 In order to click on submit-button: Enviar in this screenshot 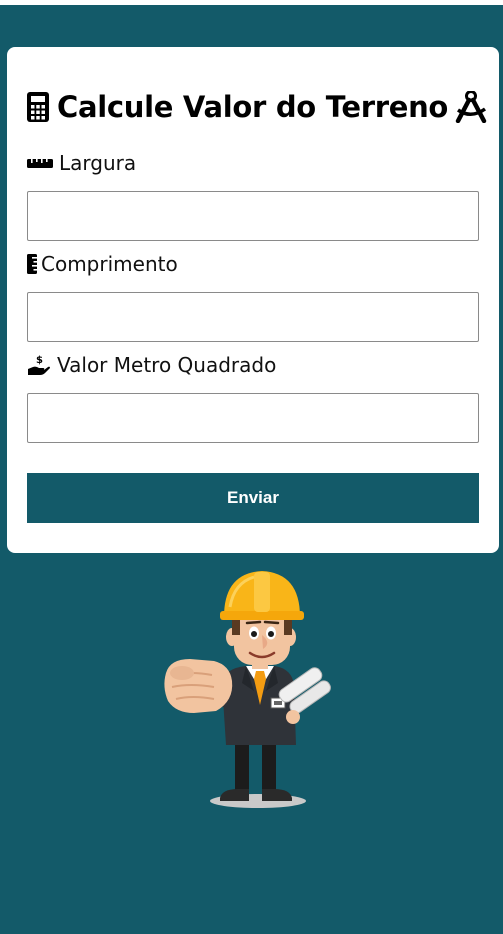, I will do `click(253, 498)`.